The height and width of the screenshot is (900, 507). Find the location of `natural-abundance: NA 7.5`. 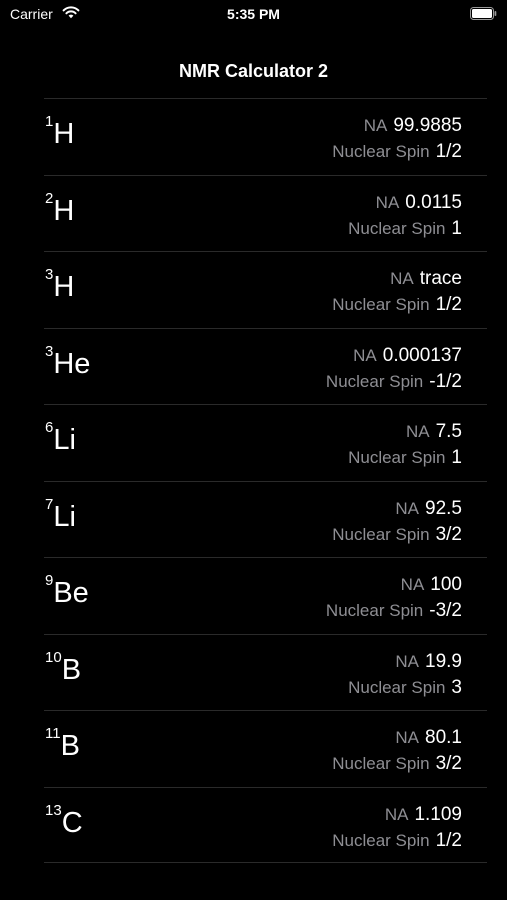

natural-abundance: NA 7.5 is located at coordinates (405, 432).